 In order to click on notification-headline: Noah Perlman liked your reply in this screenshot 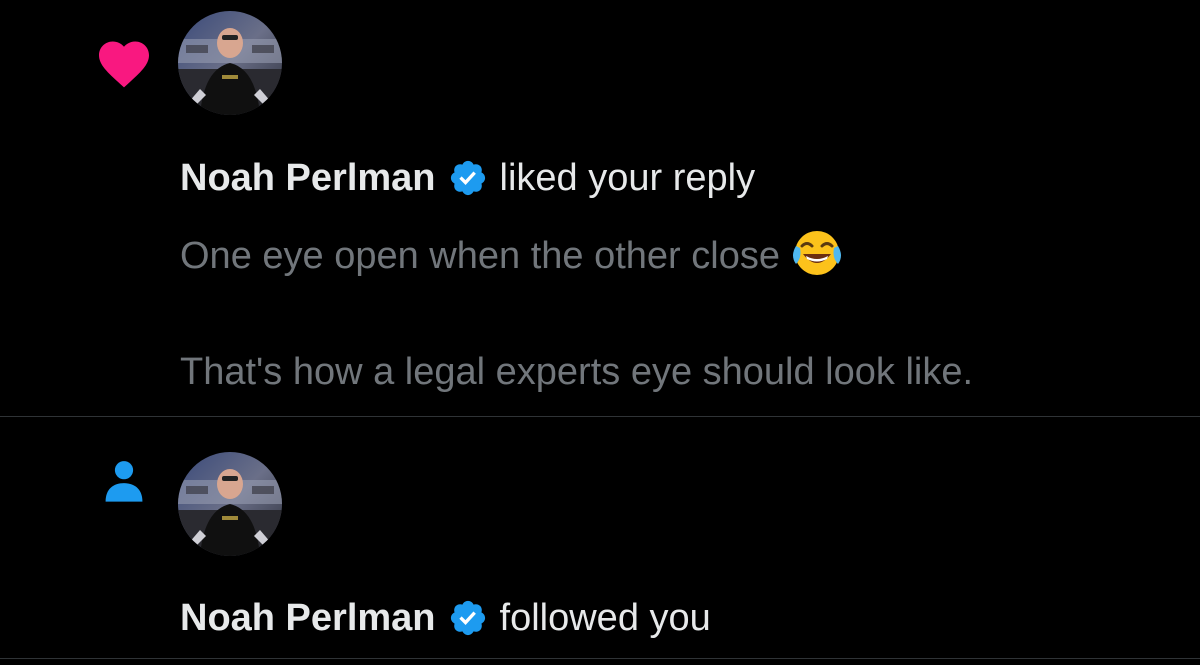, I will do `click(467, 178)`.